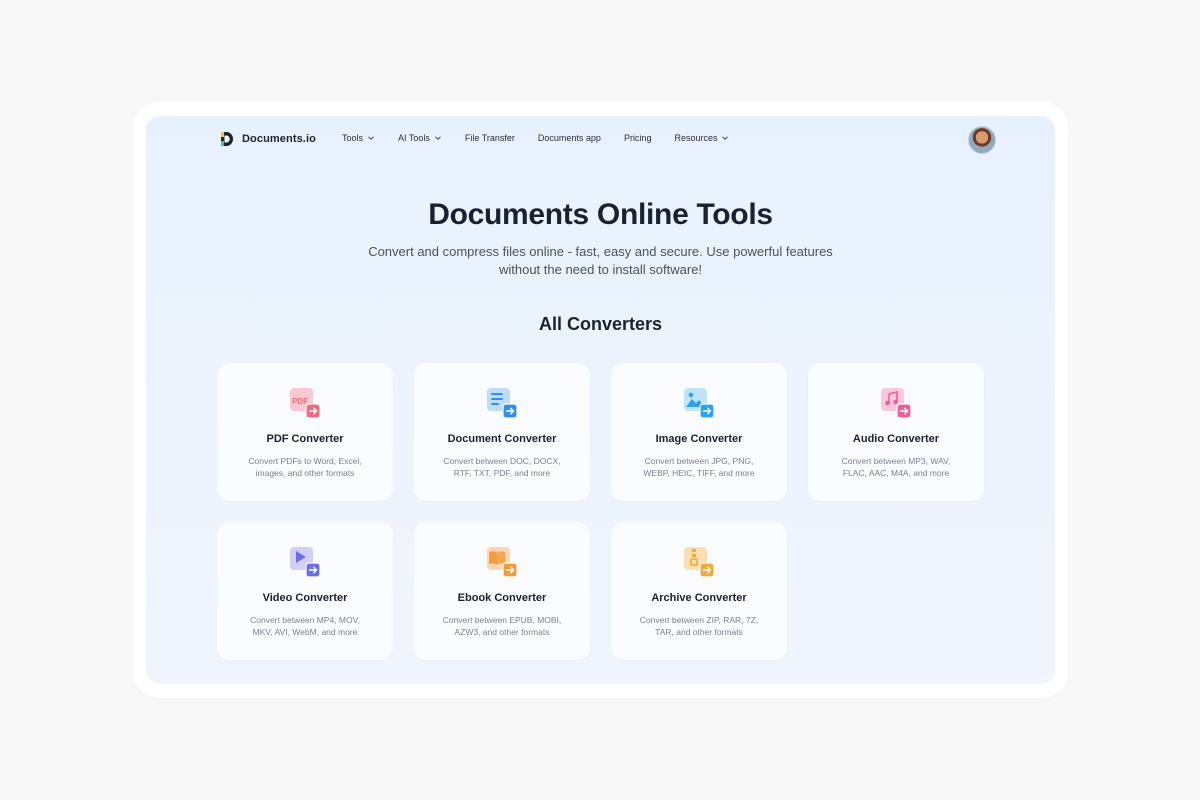 This screenshot has width=1200, height=800. I want to click on book-icon, so click(502, 562).